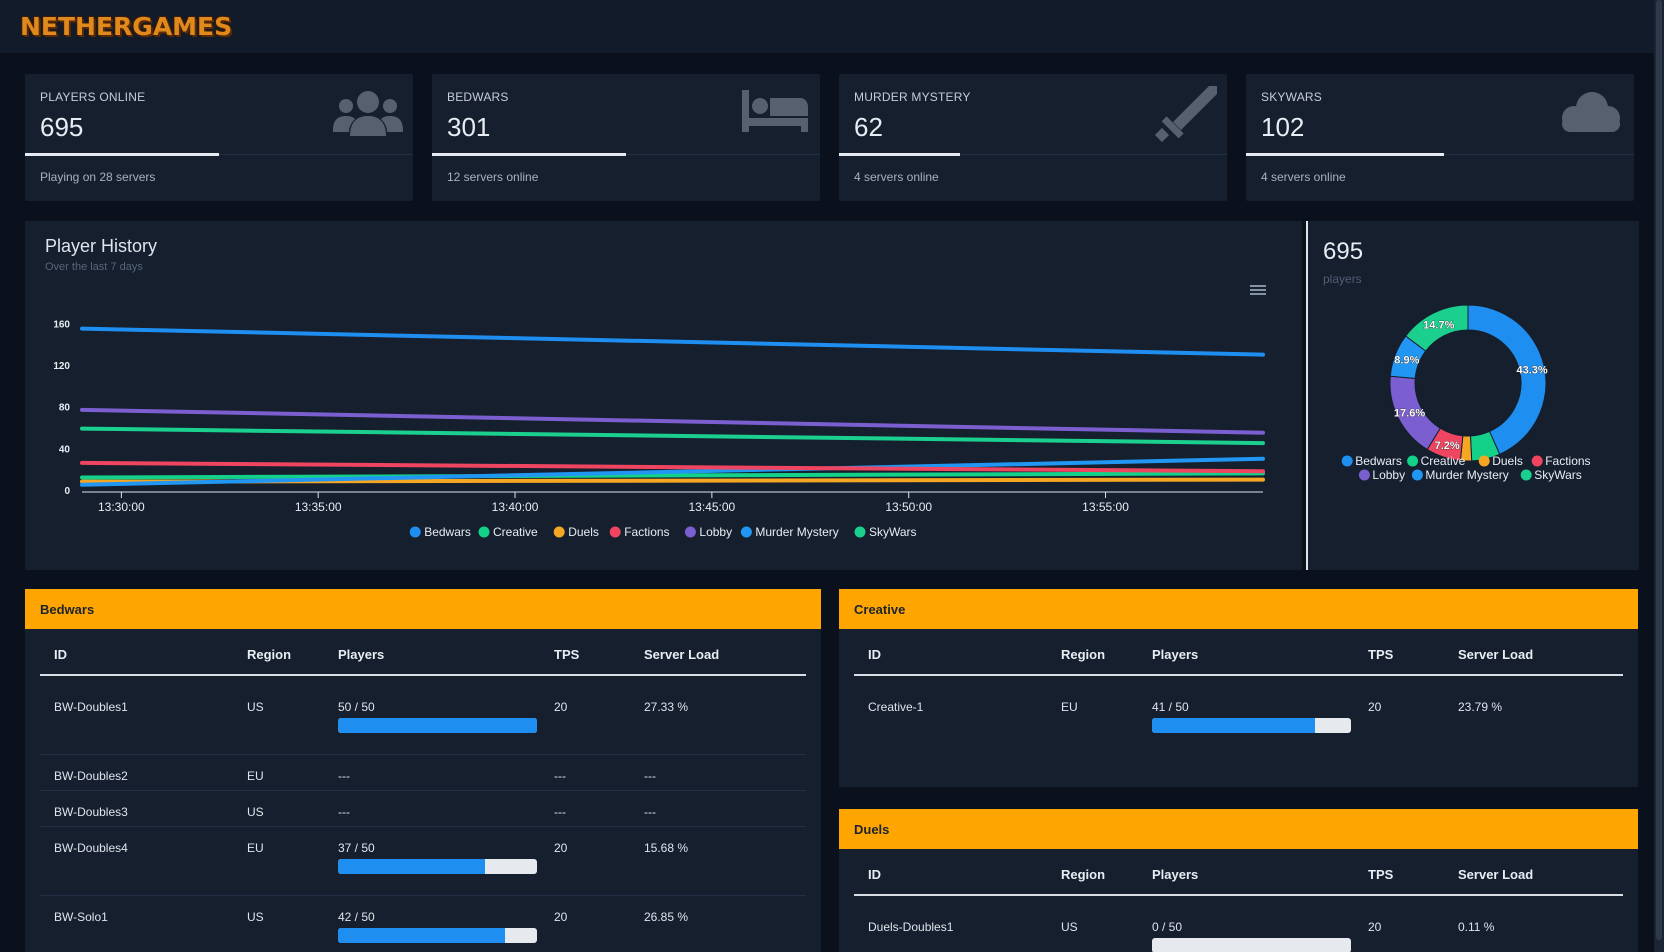 Image resolution: width=1664 pixels, height=952 pixels. Describe the element at coordinates (61, 366) in the screenshot. I see `y-tick-label: 120` at that location.